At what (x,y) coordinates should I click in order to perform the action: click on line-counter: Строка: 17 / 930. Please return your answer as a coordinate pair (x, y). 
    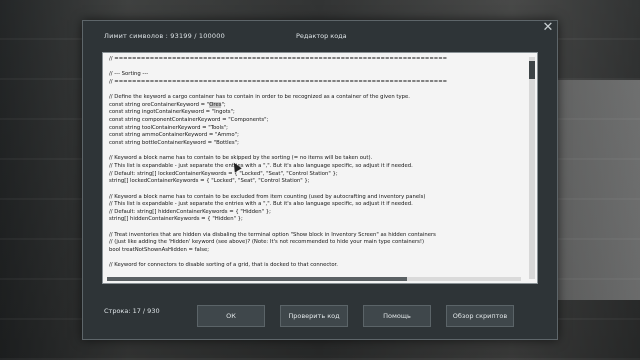
    Looking at the image, I should click on (132, 311).